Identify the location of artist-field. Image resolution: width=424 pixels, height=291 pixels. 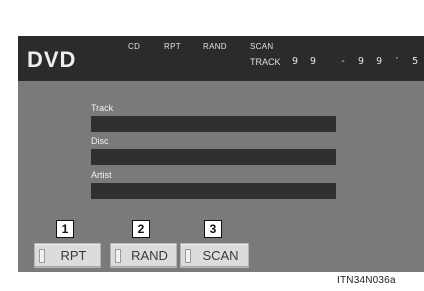
(213, 191).